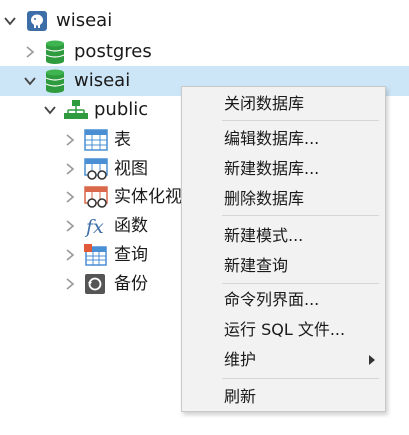 This screenshot has width=409, height=435. What do you see at coordinates (102, 80) in the screenshot?
I see `database-label: wiseai` at bounding box center [102, 80].